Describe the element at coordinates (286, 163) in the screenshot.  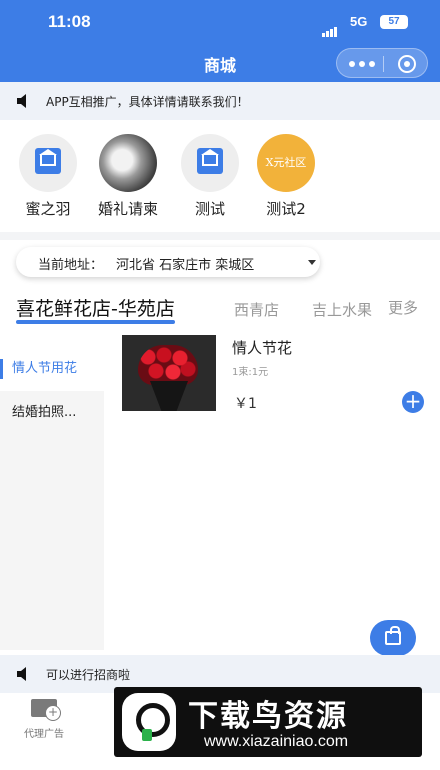
I see `x-community-logo-icon: X元社区` at that location.